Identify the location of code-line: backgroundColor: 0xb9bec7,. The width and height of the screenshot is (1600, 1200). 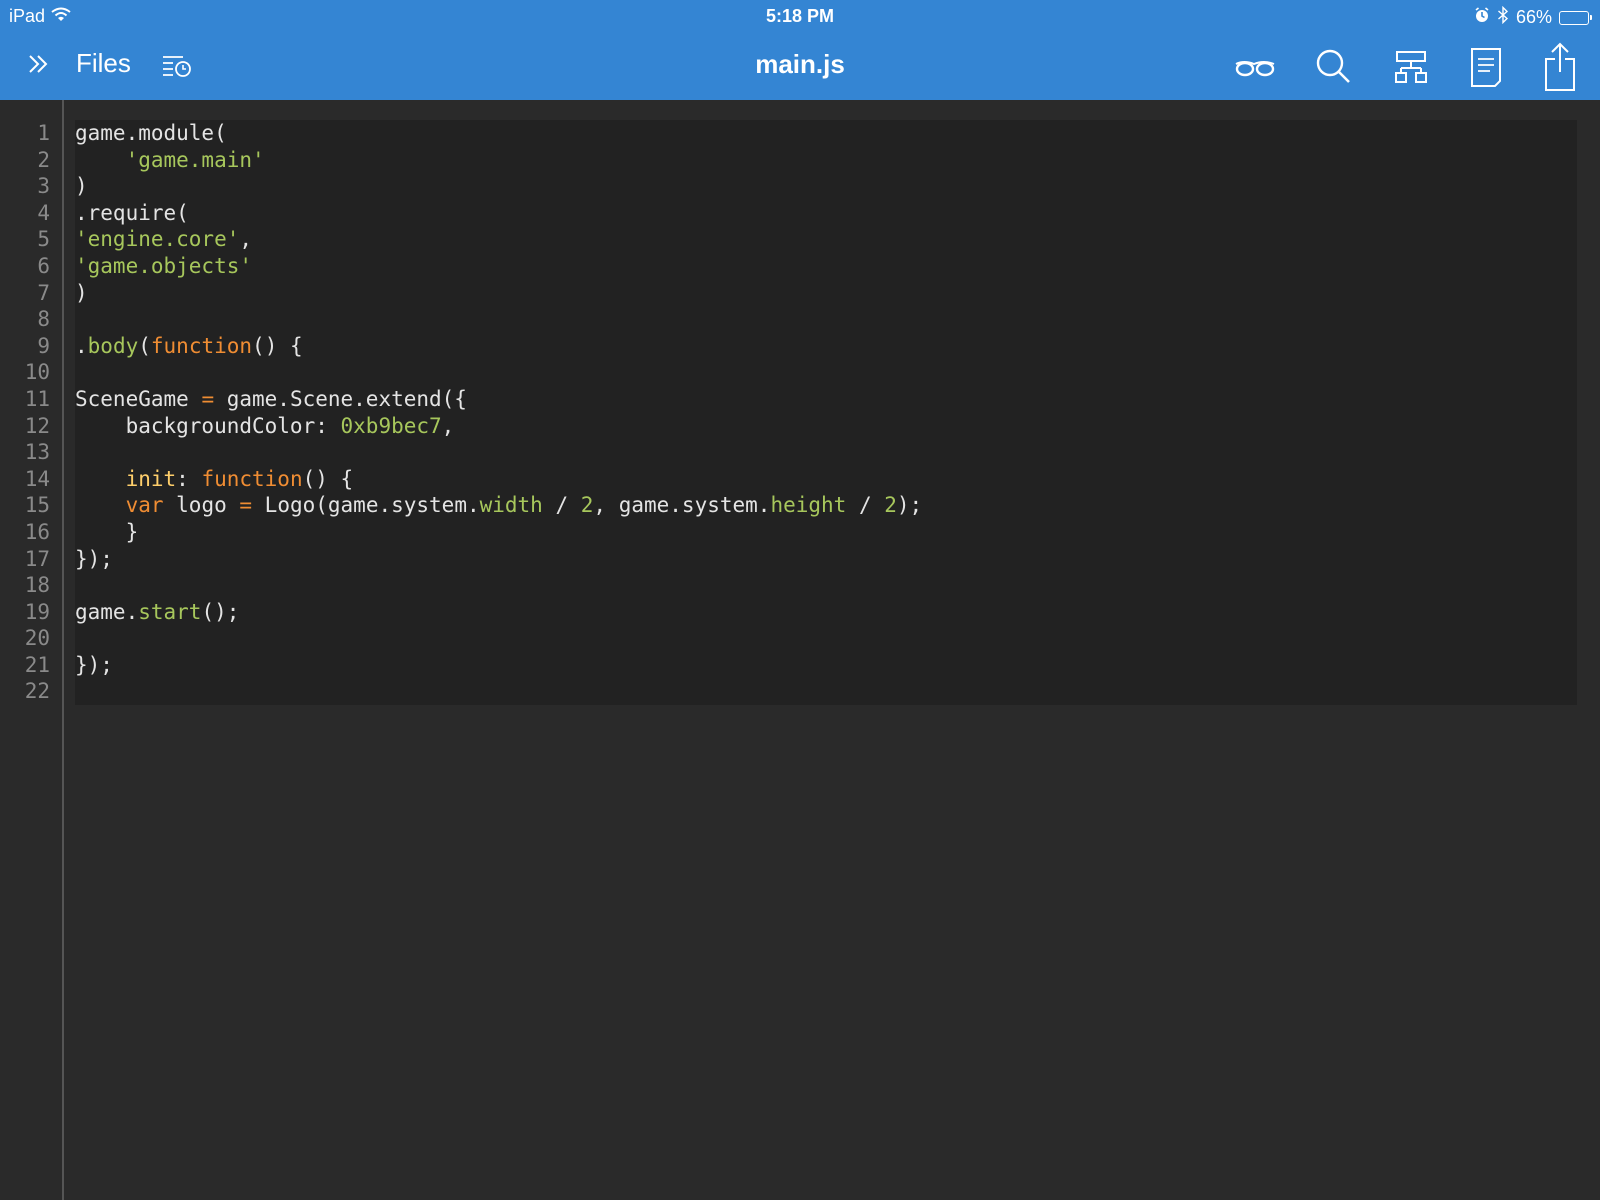
(826, 426).